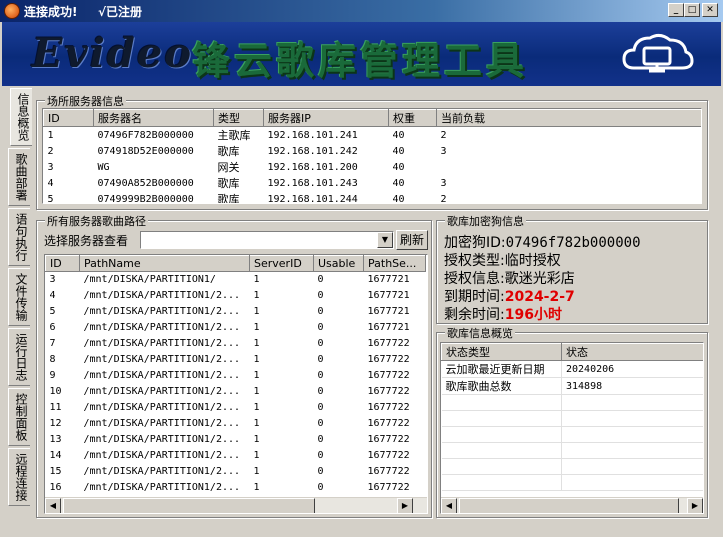  What do you see at coordinates (236, 408) in the screenshot?
I see `path-row: 11/mnt/DISKA/PARTITION1/2... 1 0 1677722` at bounding box center [236, 408].